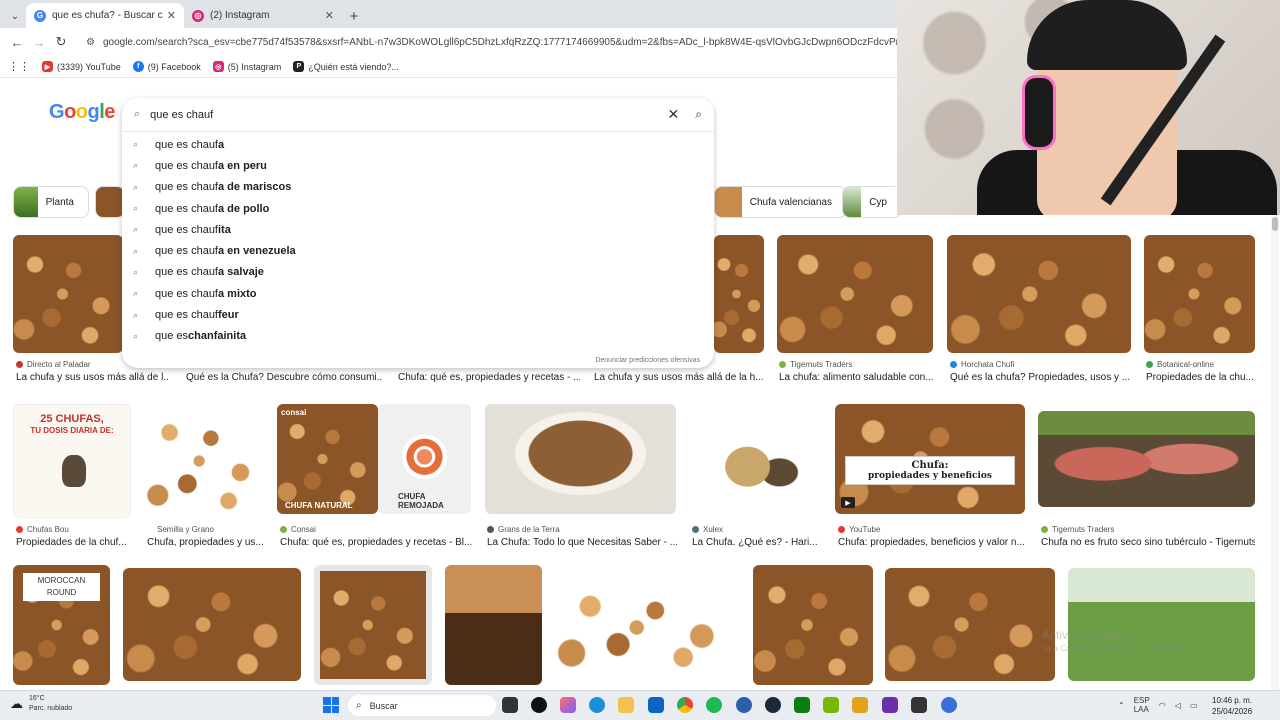 Image resolution: width=1280 pixels, height=720 pixels. I want to click on tab-search-icon: ⌄, so click(15, 16).